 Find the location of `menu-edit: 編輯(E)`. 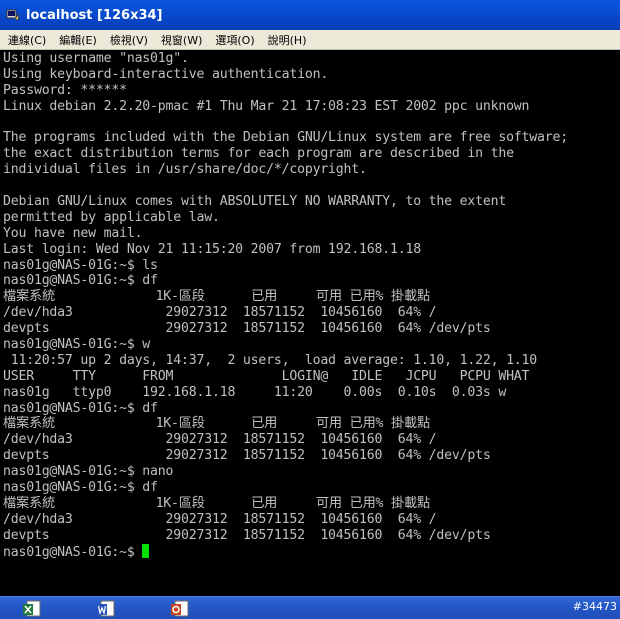

menu-edit: 編輯(E) is located at coordinates (78, 40).